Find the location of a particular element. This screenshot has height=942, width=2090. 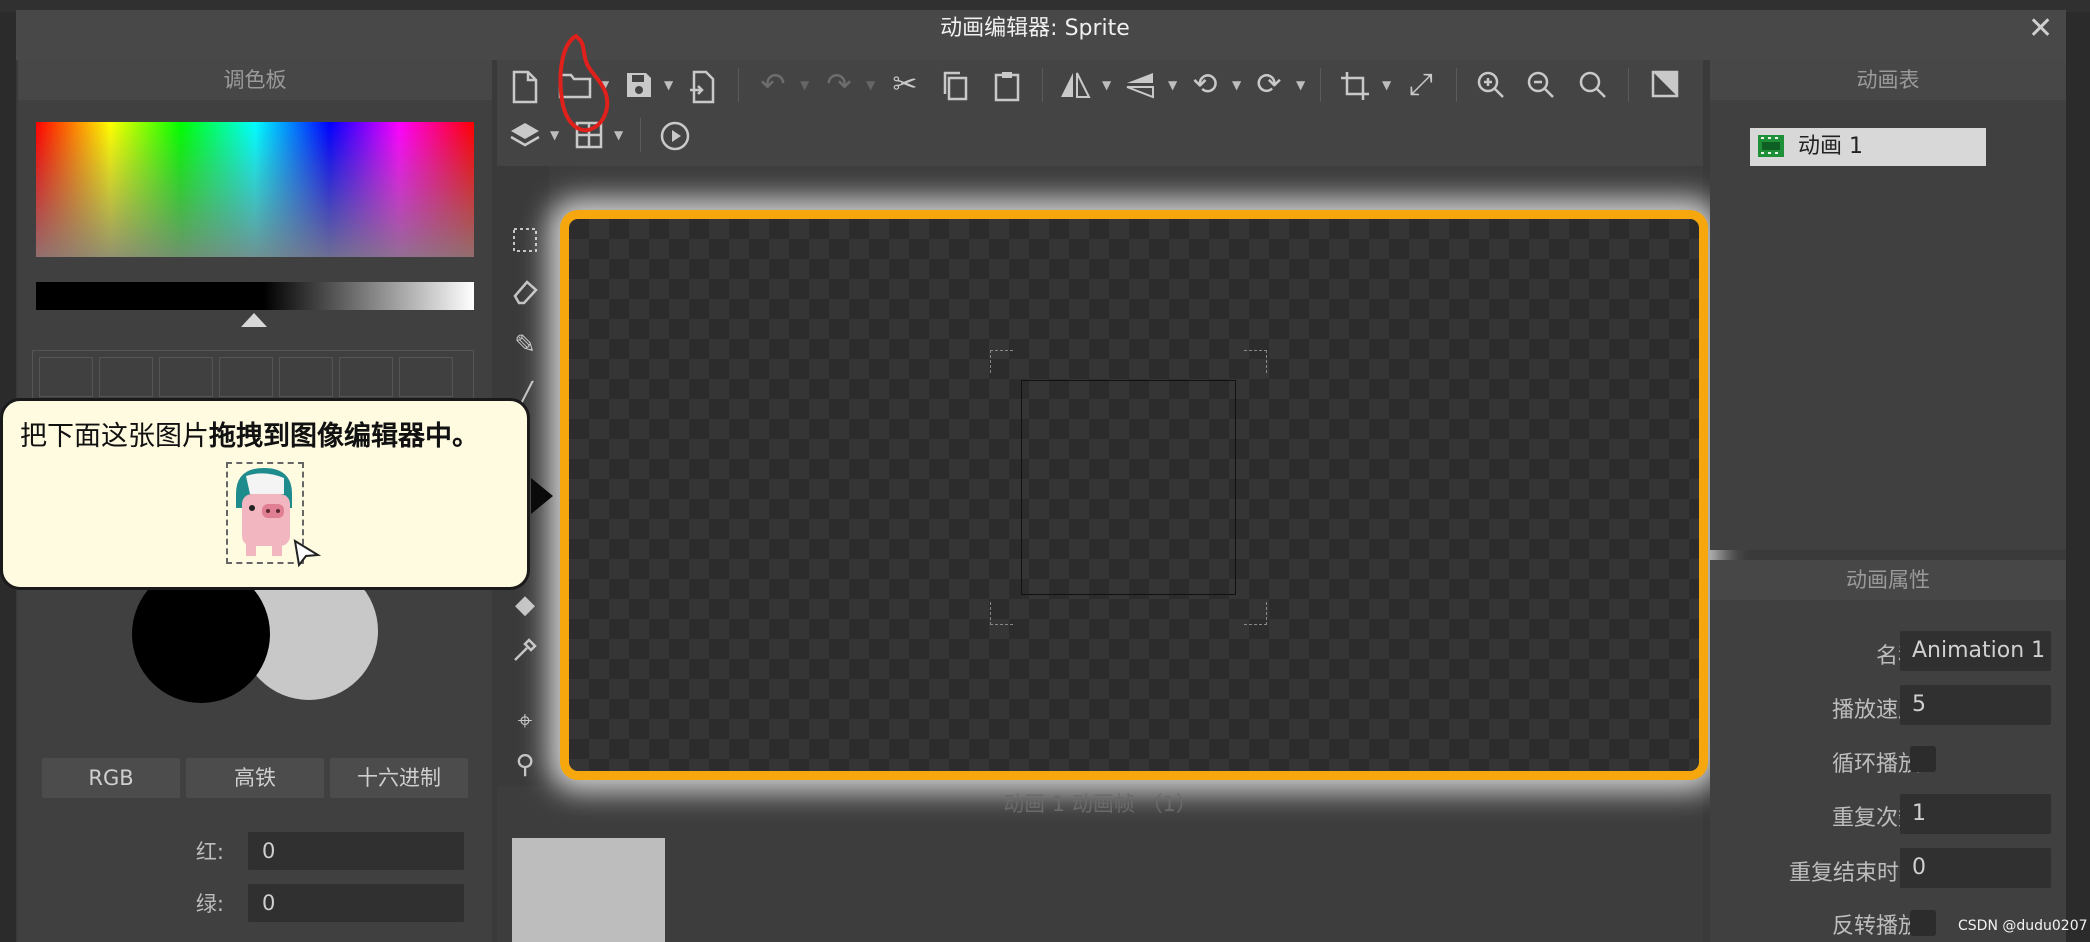

reverse-label: 反转播放 is located at coordinates (1875, 926).